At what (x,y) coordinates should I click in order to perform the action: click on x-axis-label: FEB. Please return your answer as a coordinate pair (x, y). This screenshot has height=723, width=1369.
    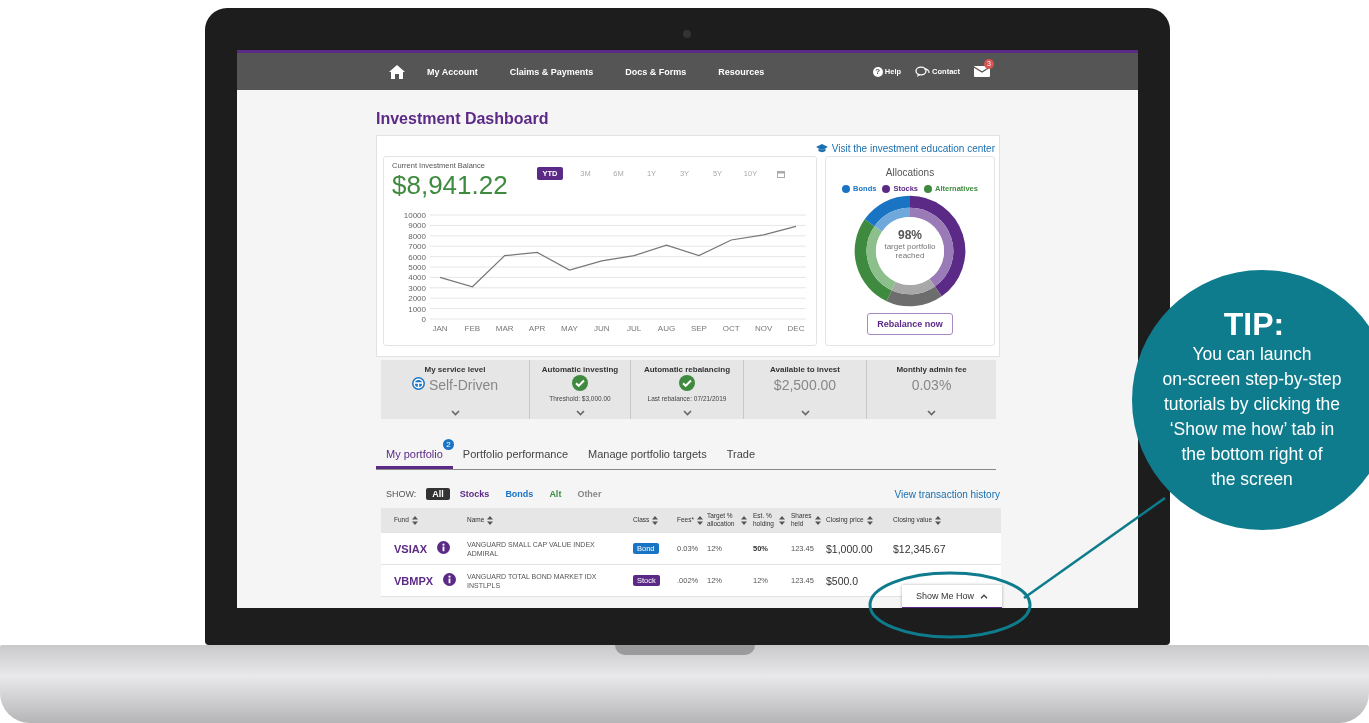
    Looking at the image, I should click on (472, 328).